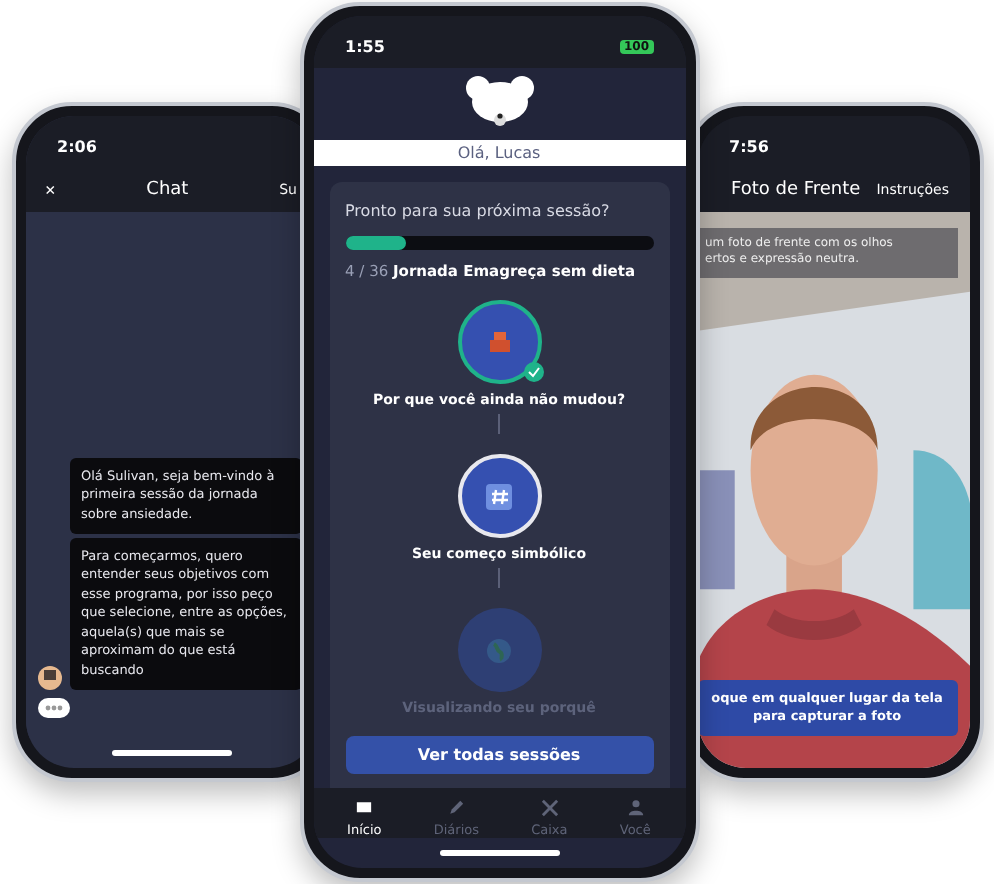 The image size is (994, 884). What do you see at coordinates (364, 808) in the screenshot?
I see `home-icon` at bounding box center [364, 808].